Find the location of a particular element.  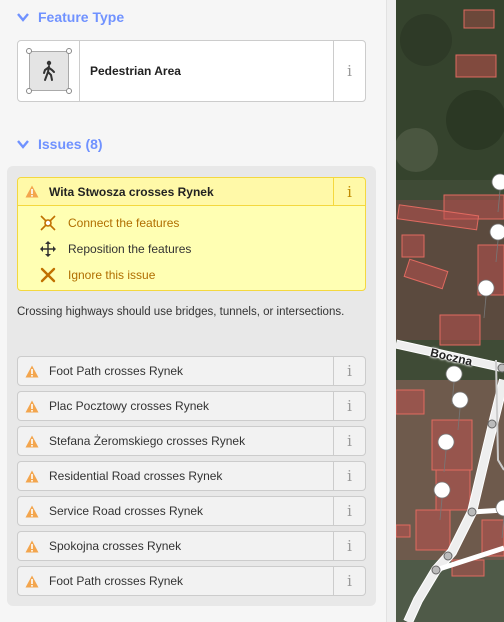

issue-label: Residential Road crosses Rynek is located at coordinates (136, 476).